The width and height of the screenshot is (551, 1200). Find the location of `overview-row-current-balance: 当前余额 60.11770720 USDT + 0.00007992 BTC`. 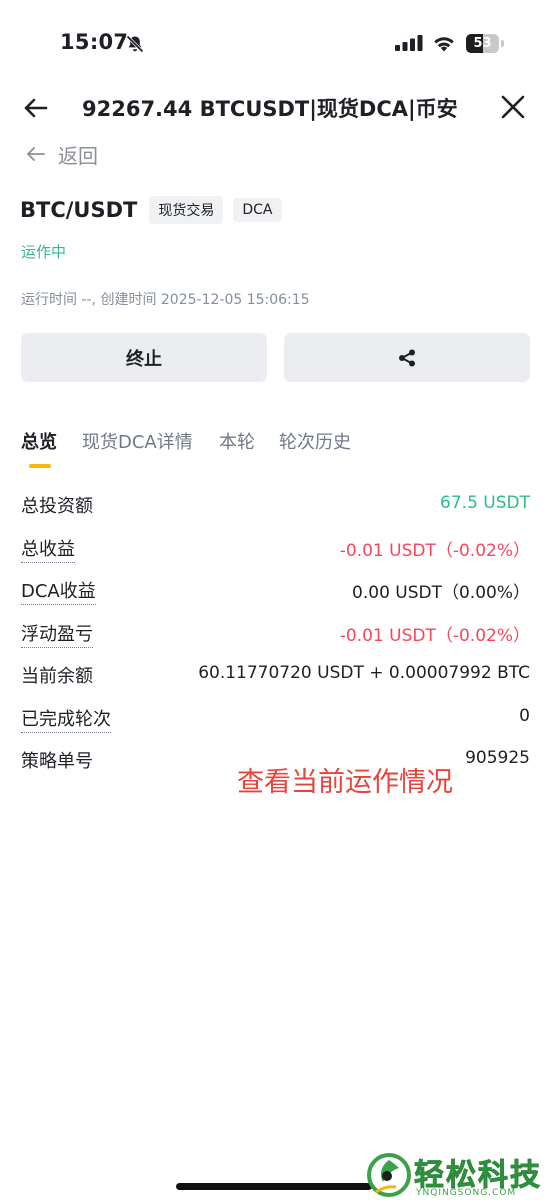

overview-row-current-balance: 当前余额 60.11770720 USDT + 0.00007992 BTC is located at coordinates (275, 673).